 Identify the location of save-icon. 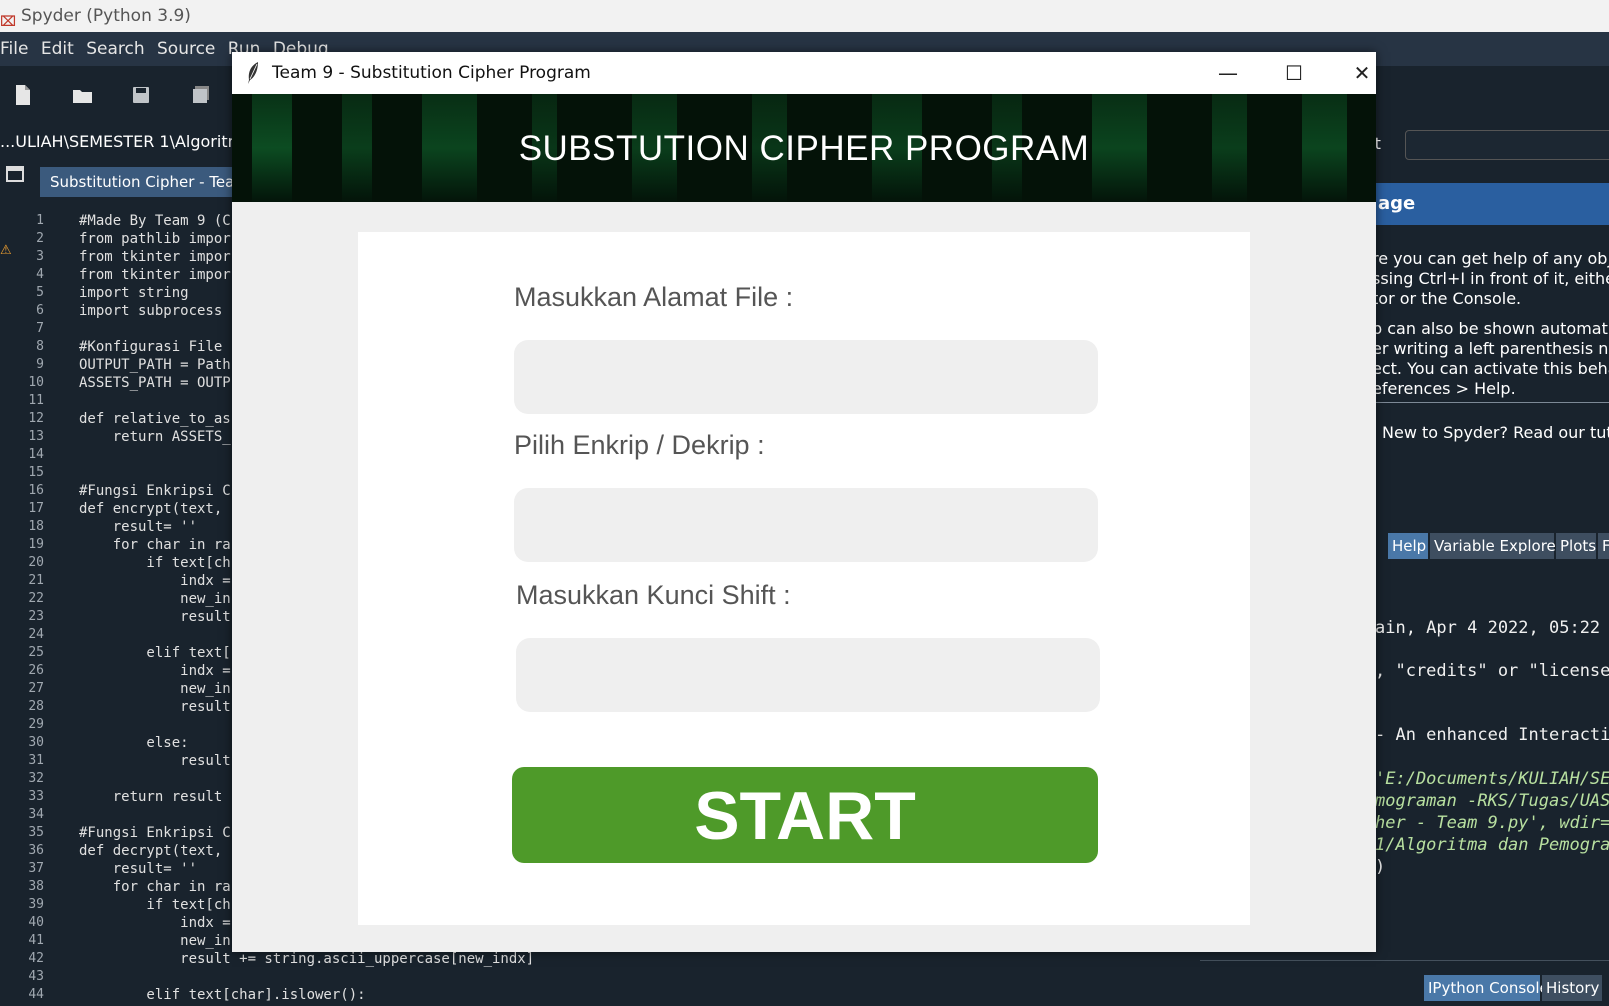
(141, 95).